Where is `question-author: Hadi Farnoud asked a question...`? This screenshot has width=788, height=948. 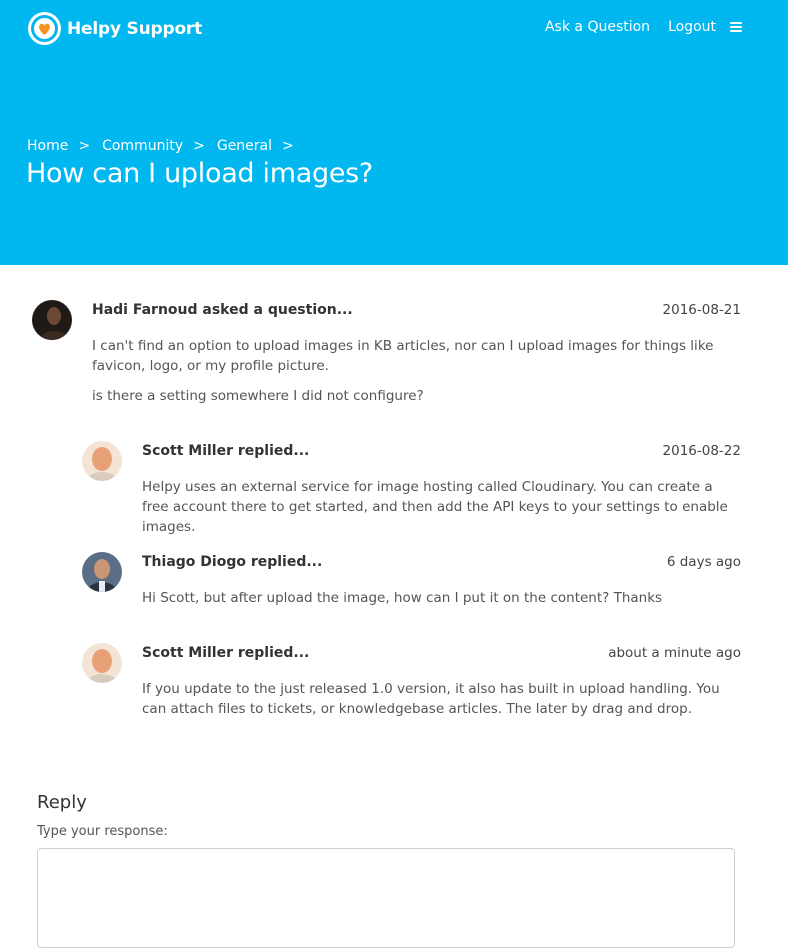
question-author: Hadi Farnoud asked a question... is located at coordinates (222, 310).